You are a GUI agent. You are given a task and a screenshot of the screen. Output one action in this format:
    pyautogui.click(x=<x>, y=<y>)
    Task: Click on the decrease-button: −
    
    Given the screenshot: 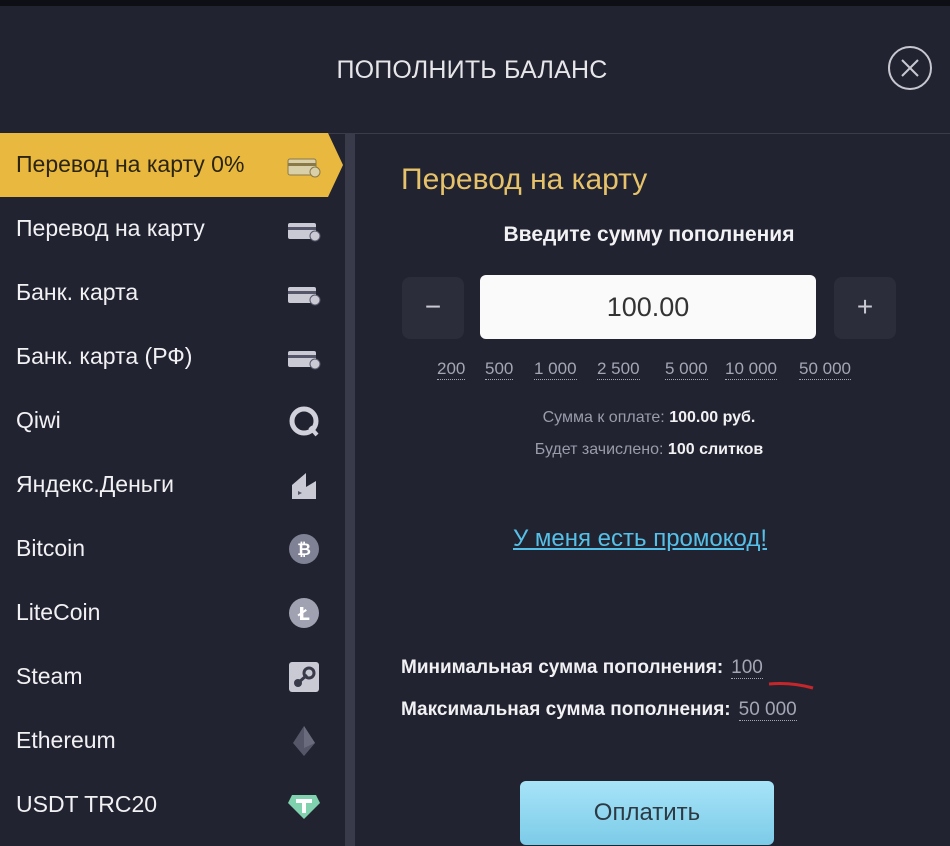 What is the action you would take?
    pyautogui.click(x=433, y=308)
    